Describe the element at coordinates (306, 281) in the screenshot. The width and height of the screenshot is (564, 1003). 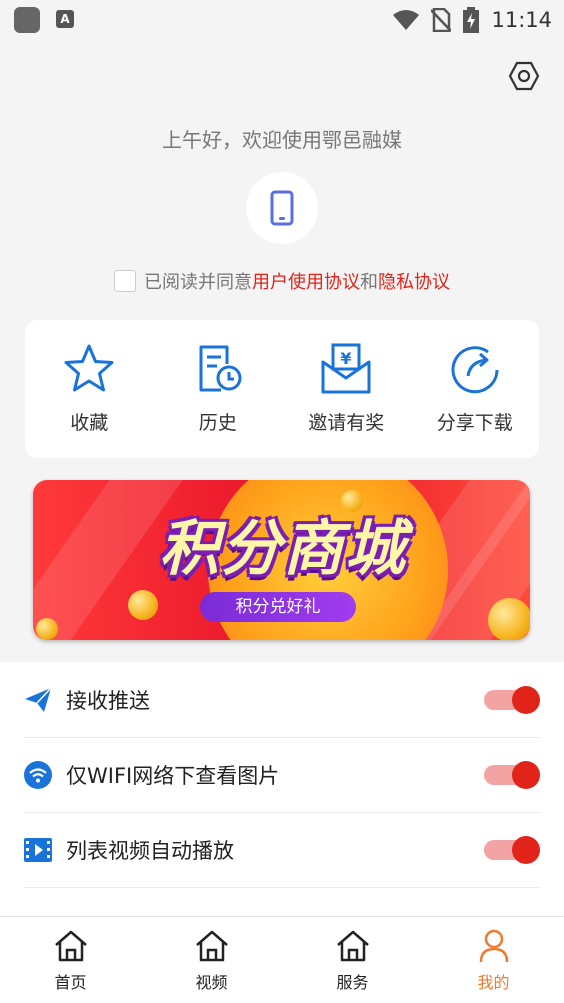
I see `user-agreement-link: 用户使用协议` at that location.